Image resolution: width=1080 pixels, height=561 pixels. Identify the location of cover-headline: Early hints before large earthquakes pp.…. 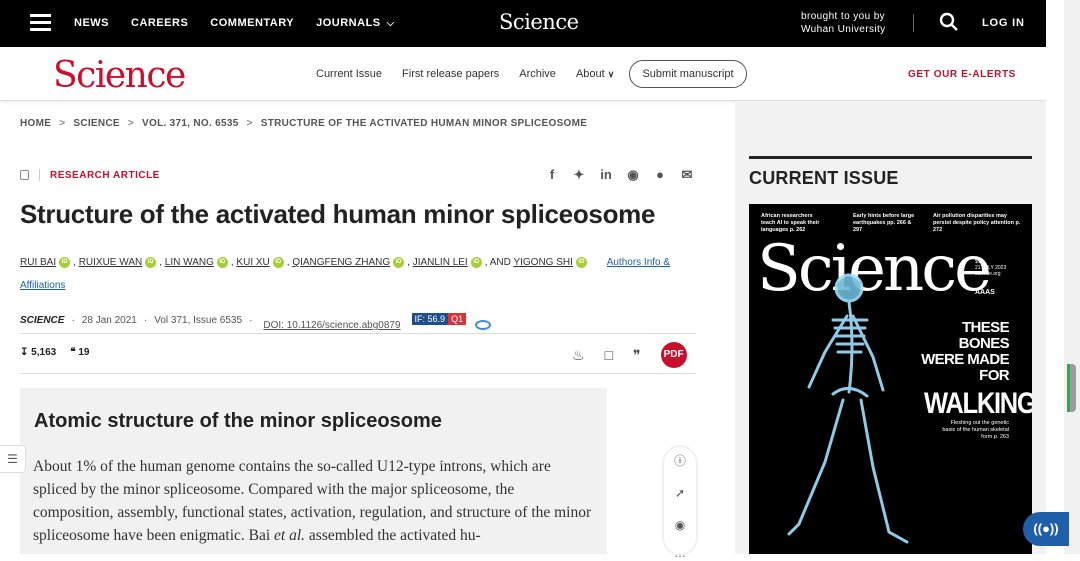
(884, 223).